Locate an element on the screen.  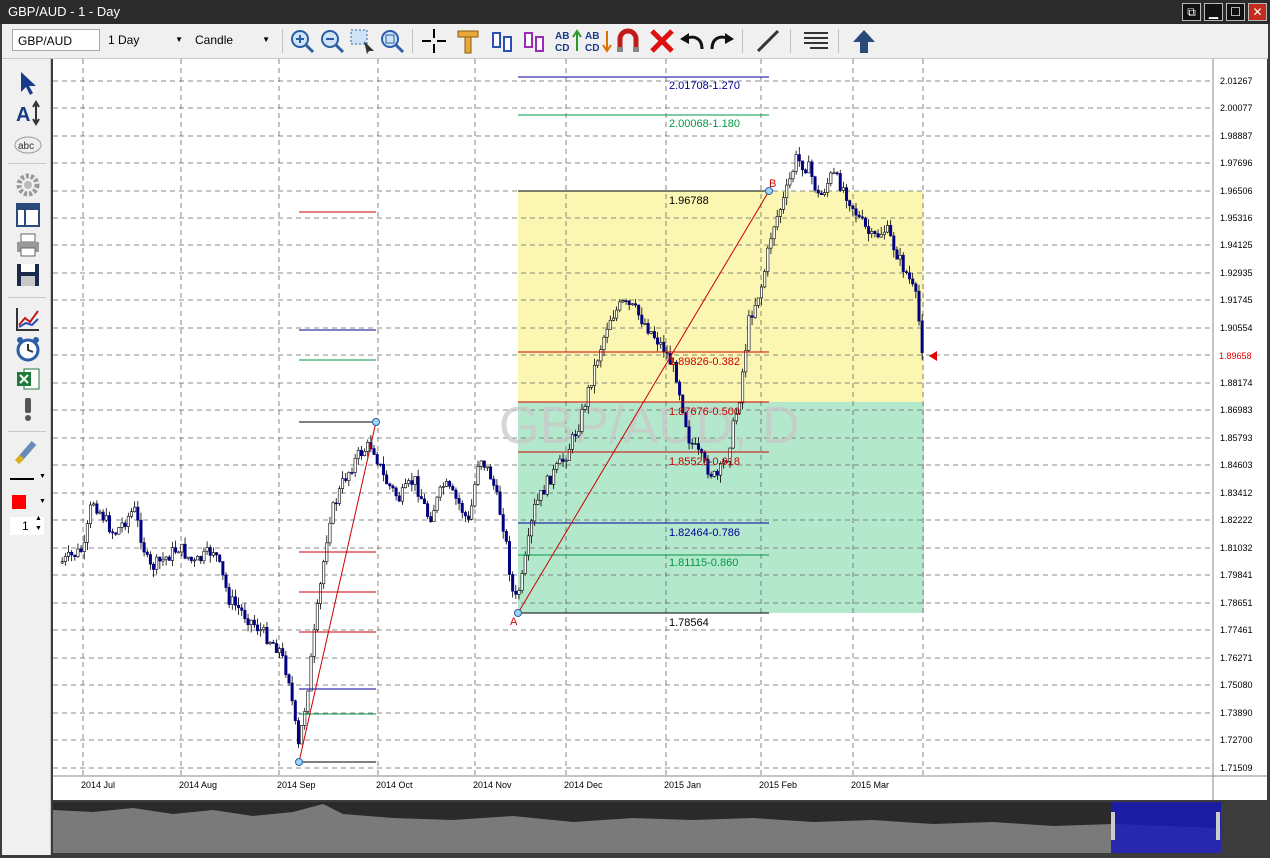
symbol-input: GBP/AUD is located at coordinates (56, 40).